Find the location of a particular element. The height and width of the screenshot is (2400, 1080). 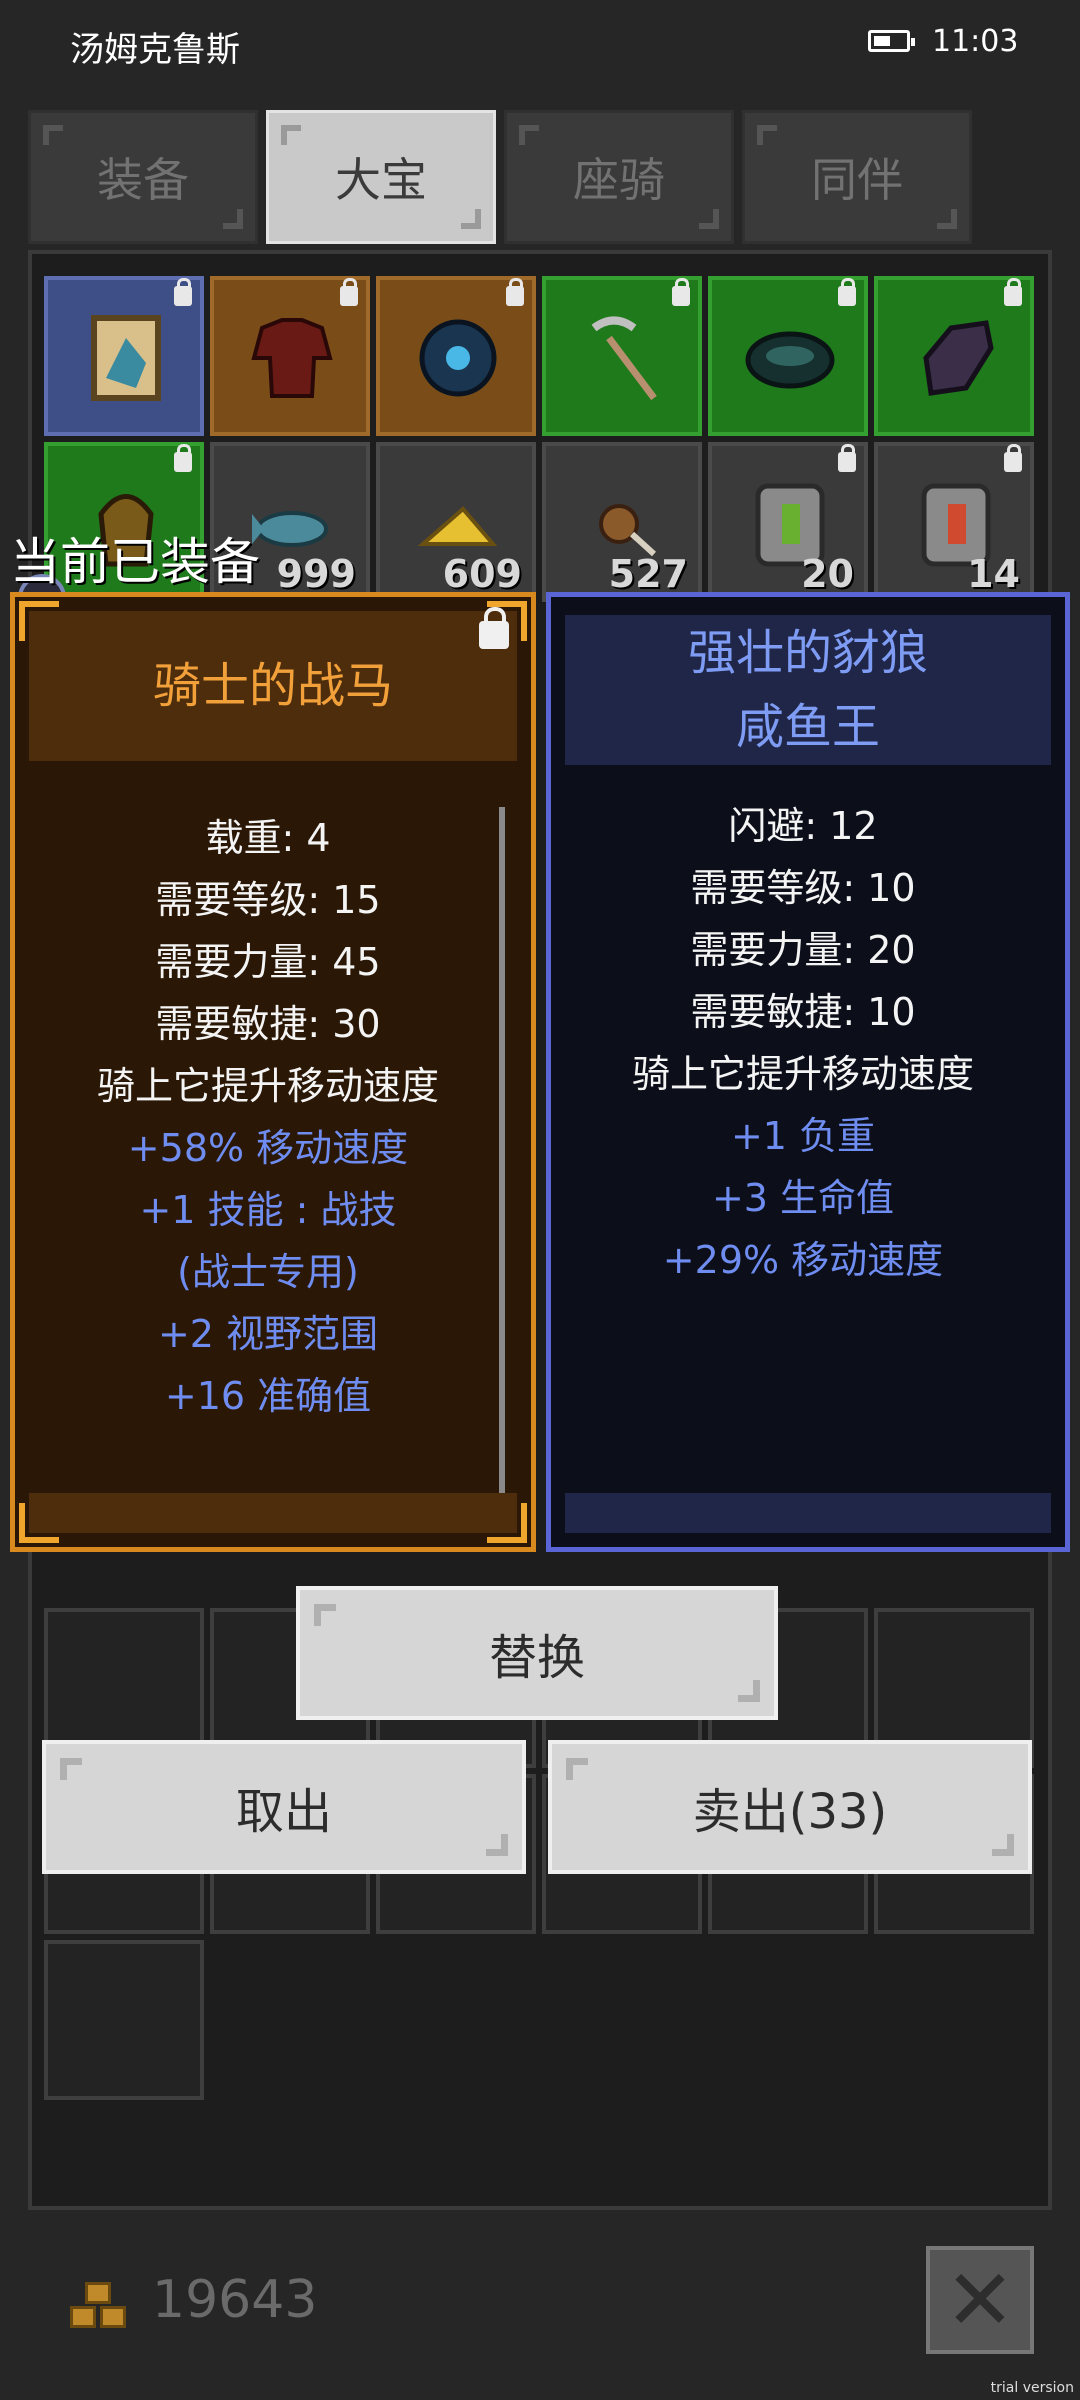

item-count: 14 is located at coordinates (993, 574).